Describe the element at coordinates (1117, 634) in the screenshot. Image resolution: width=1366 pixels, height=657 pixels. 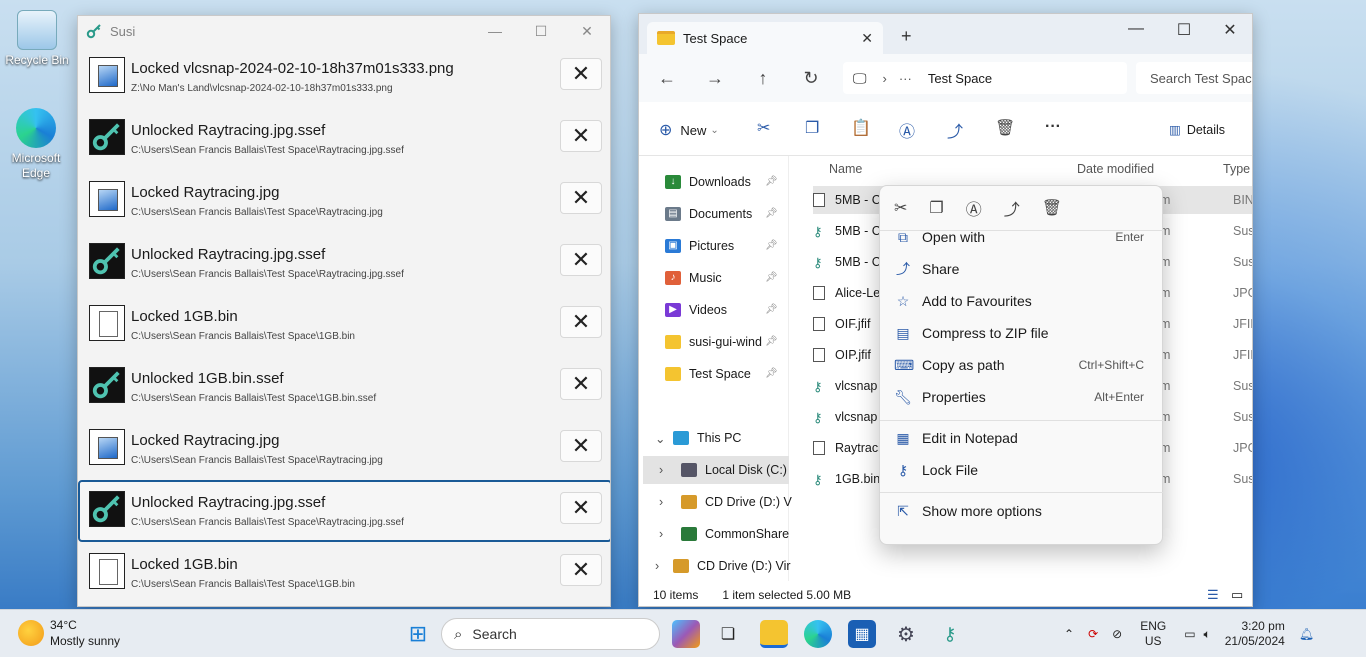
I see `network-off-icon: ⊘` at that location.